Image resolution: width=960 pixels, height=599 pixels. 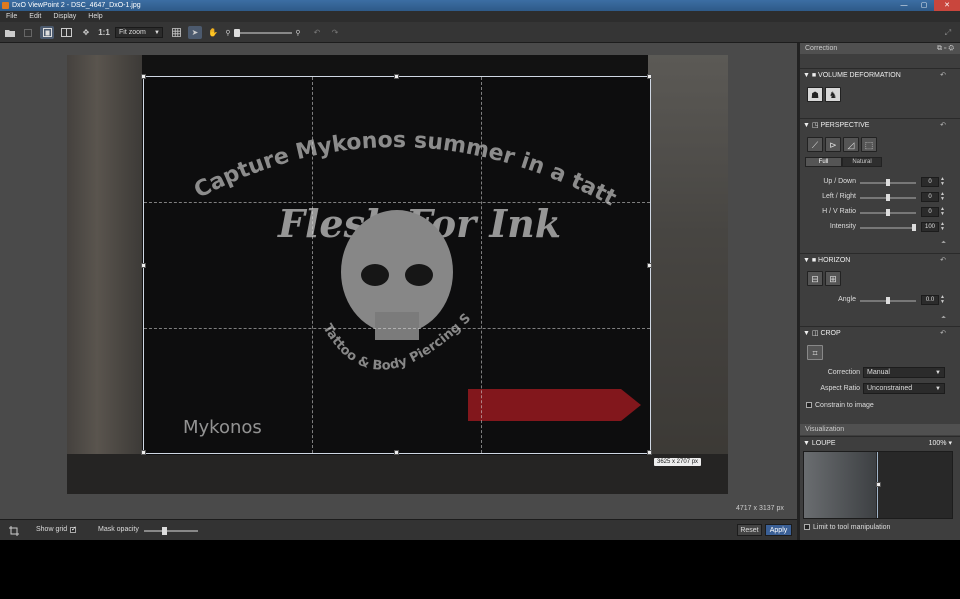 What do you see at coordinates (263, 33) in the screenshot?
I see `zoom-slider` at bounding box center [263, 33].